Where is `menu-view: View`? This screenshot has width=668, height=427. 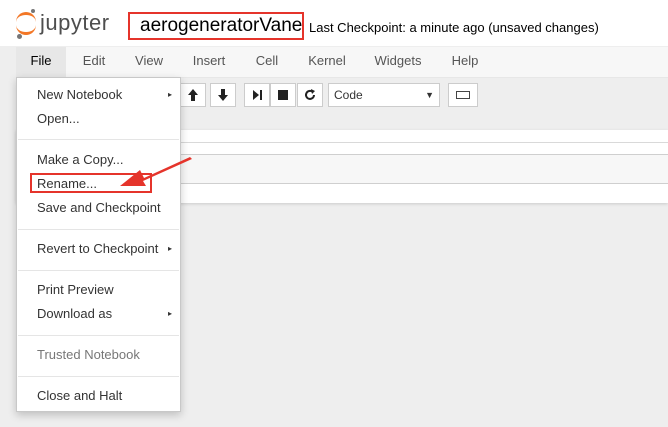 menu-view: View is located at coordinates (149, 62).